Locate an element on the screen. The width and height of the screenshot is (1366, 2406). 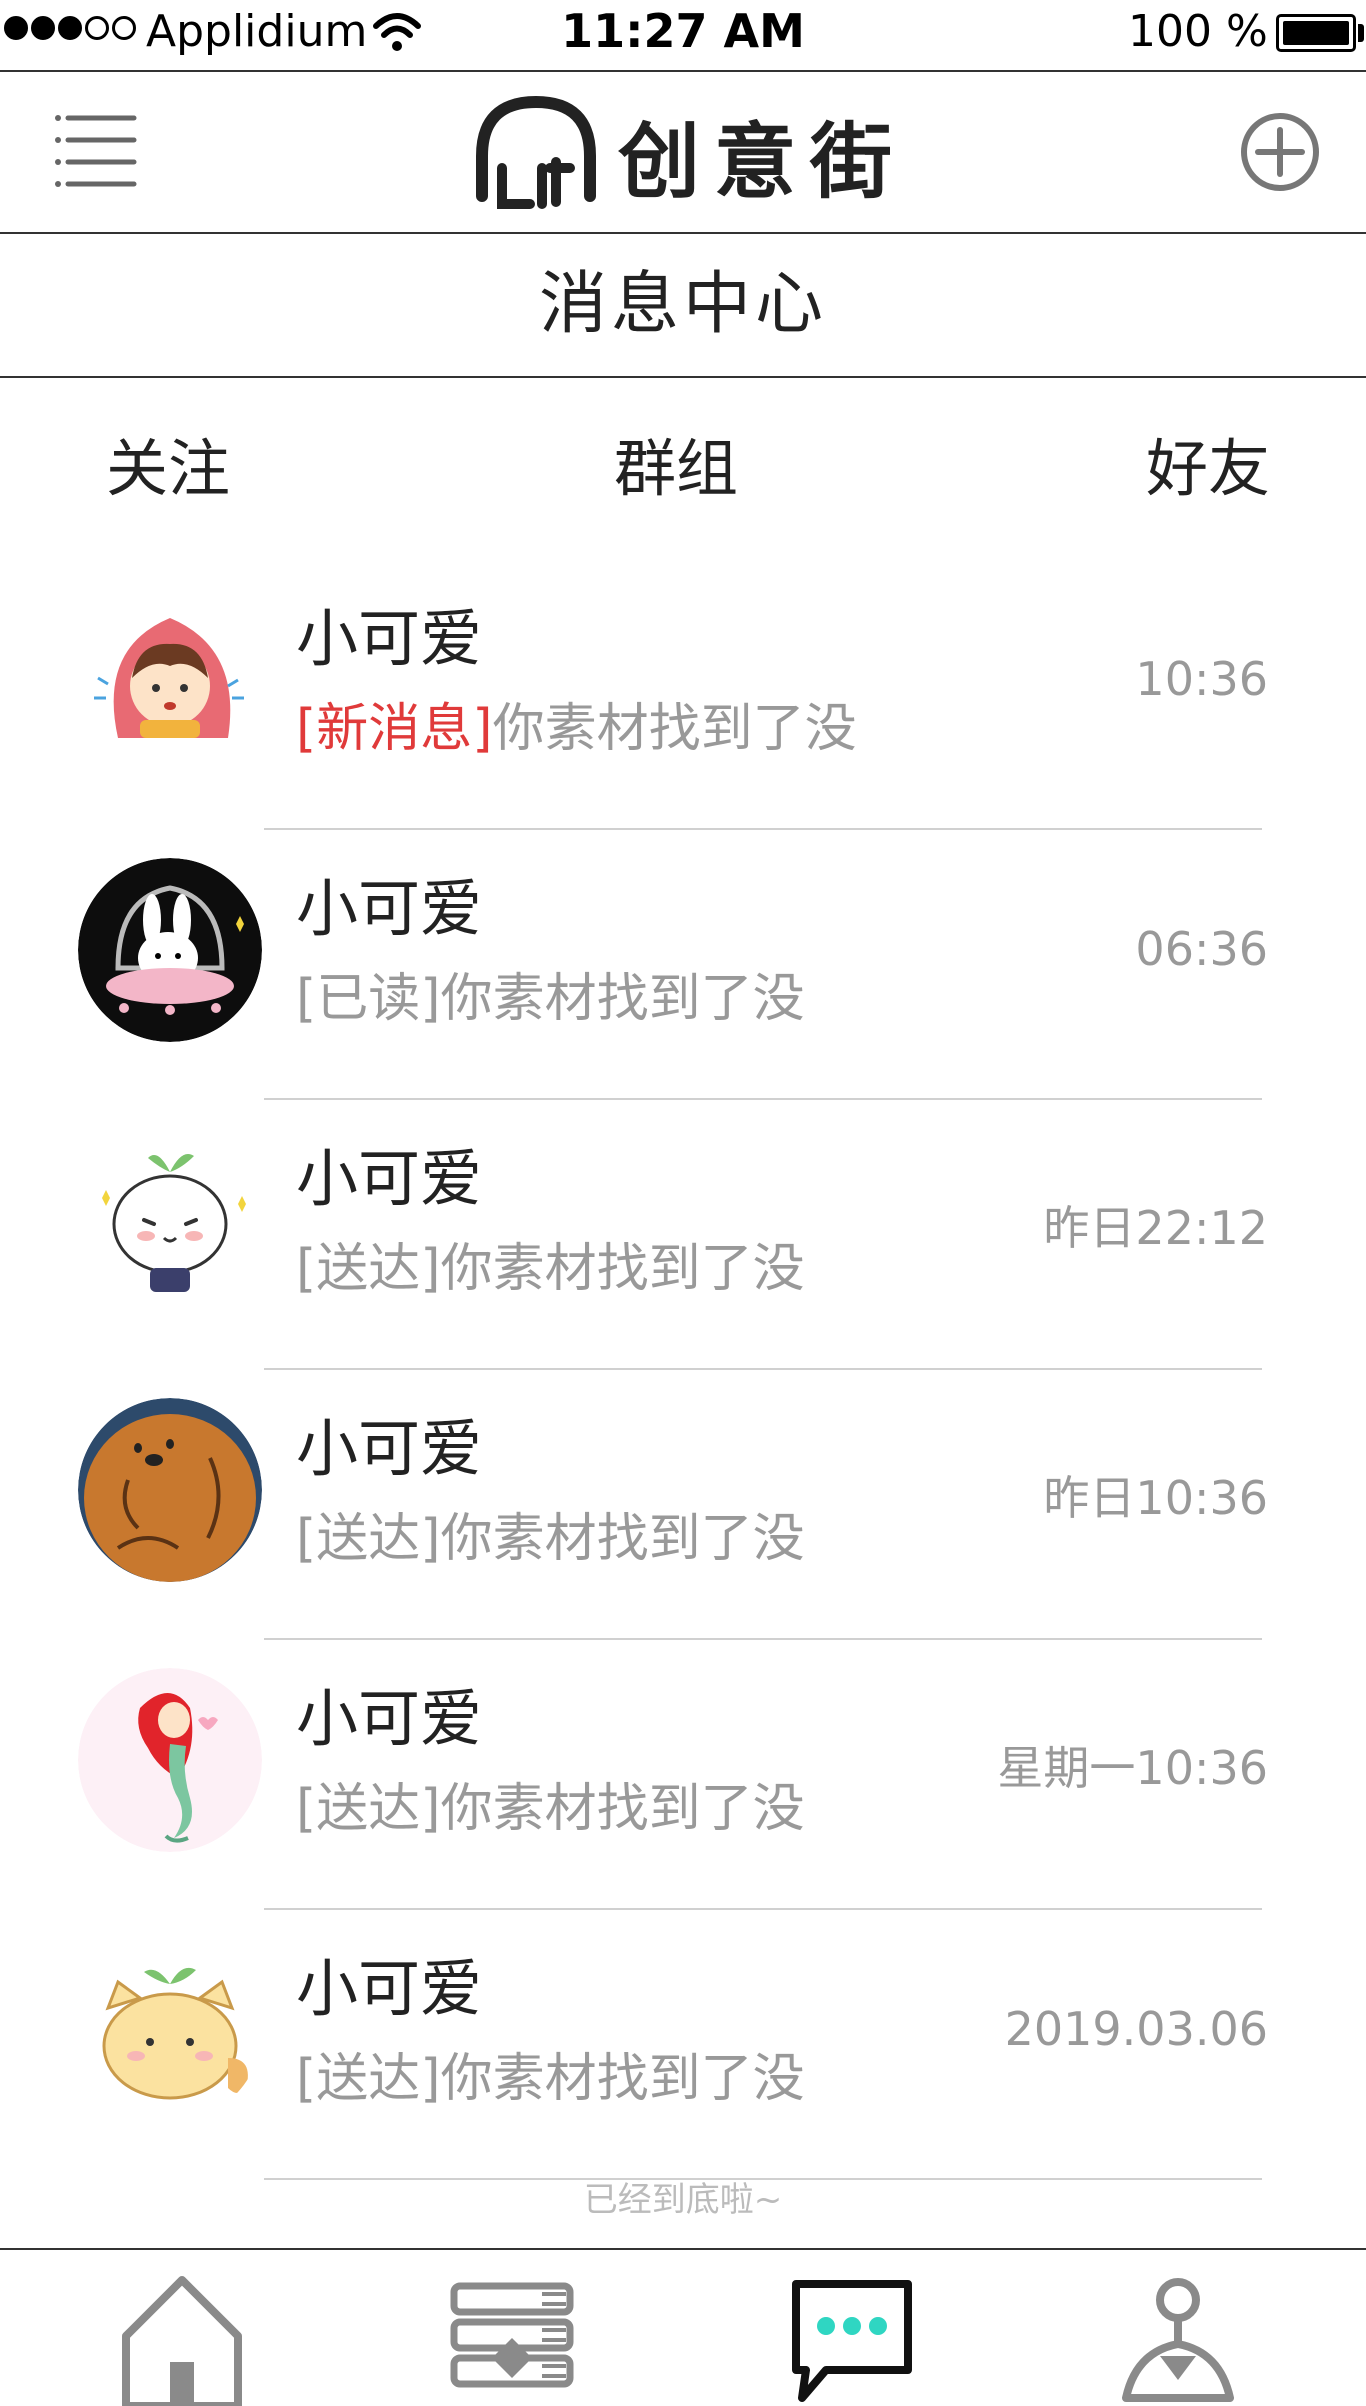
message-preview: [已读]你素材找到了没 is located at coordinates (550, 993).